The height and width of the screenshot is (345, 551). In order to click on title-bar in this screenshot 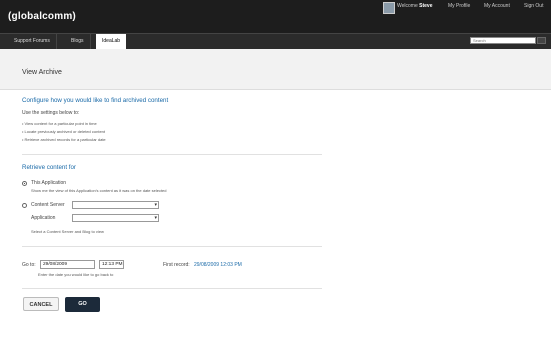, I will do `click(275, 69)`.